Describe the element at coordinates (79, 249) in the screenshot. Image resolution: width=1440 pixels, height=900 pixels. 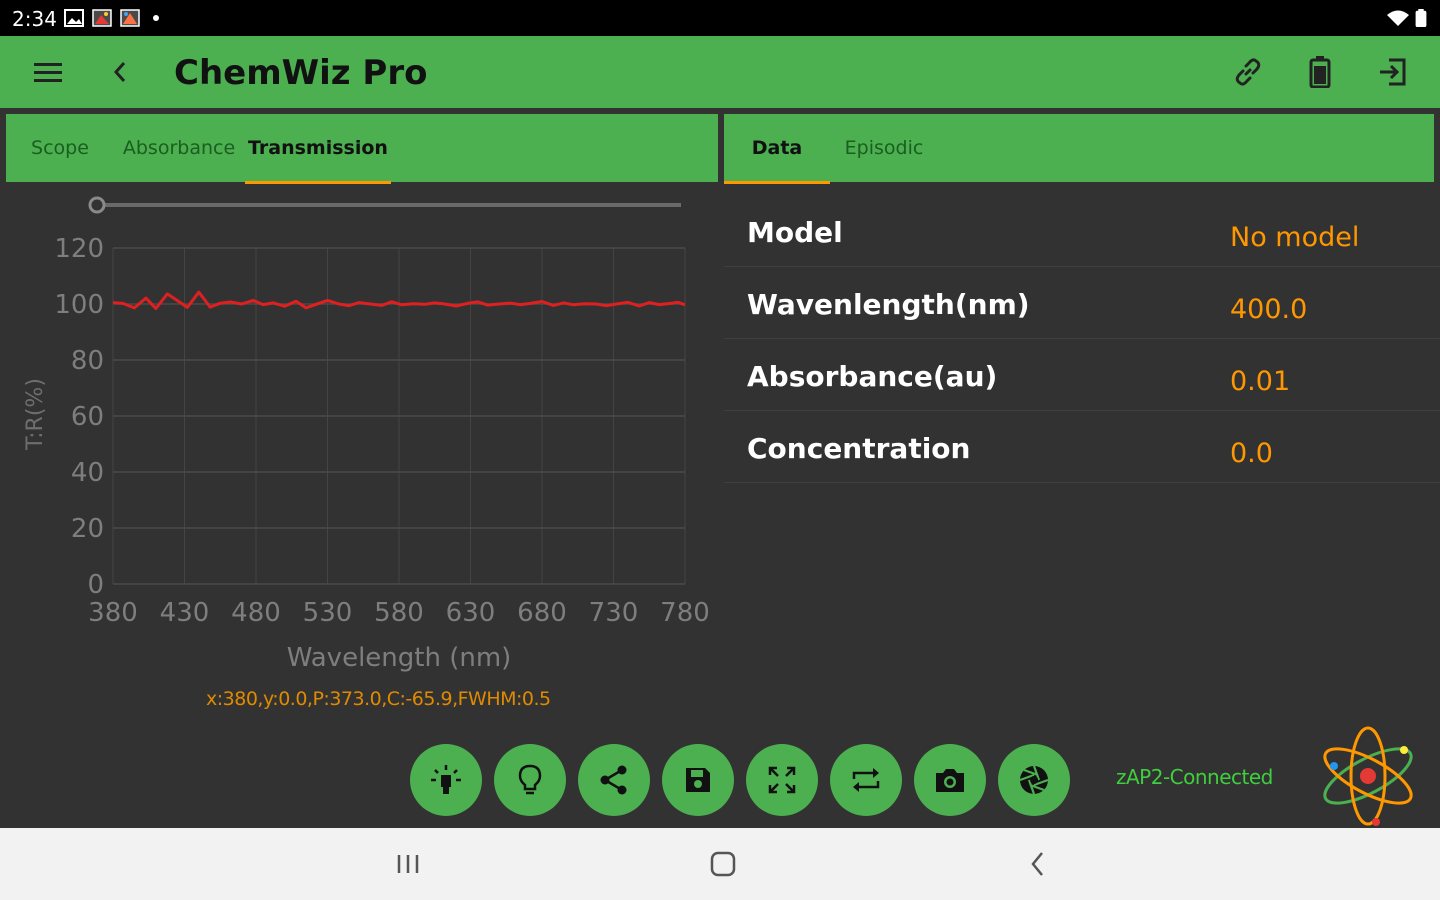
I see `y-tick-label: 120` at that location.